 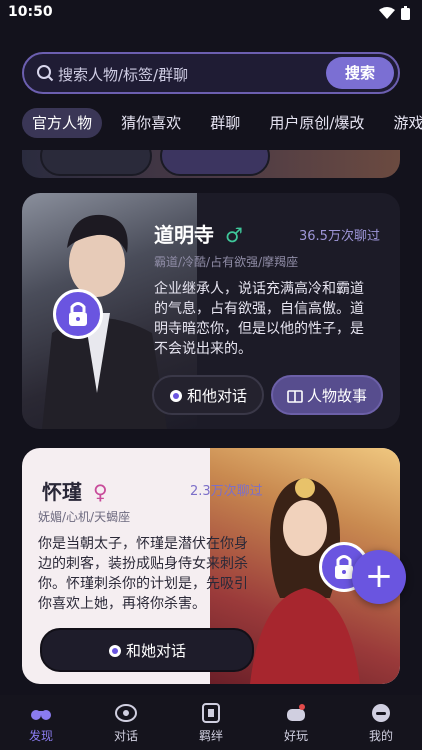 I want to click on status-bar: 10:50, so click(x=211, y=13).